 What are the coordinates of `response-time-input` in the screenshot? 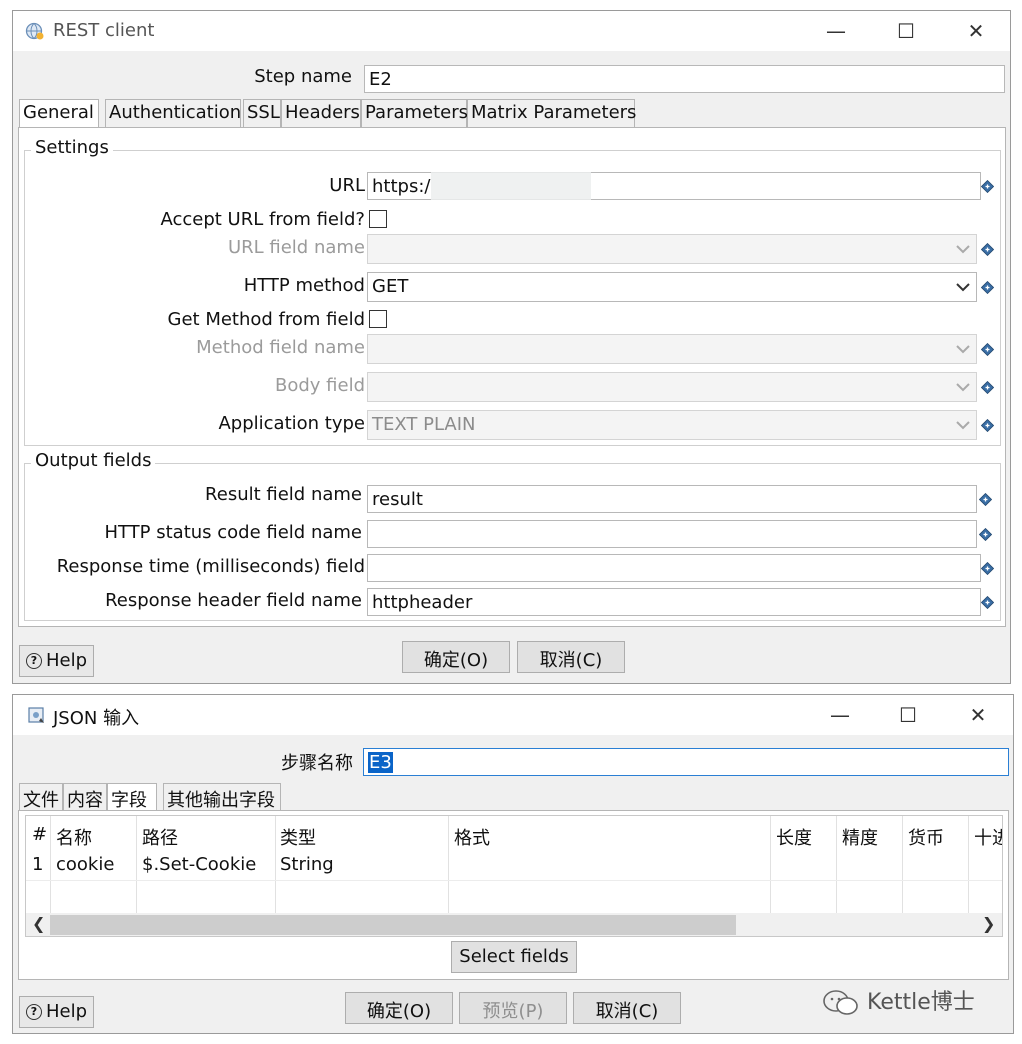 It's located at (674, 568).